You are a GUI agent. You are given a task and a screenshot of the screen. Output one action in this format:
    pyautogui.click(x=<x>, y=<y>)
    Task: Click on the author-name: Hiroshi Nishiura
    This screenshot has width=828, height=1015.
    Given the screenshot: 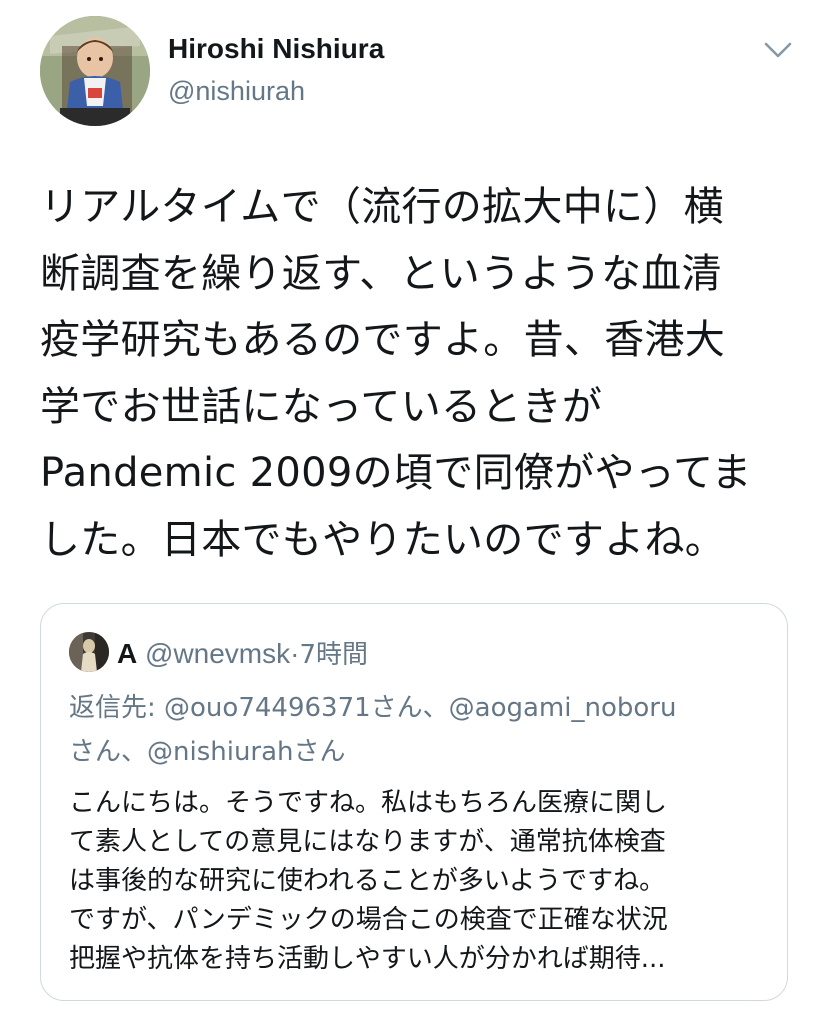 What is the action you would take?
    pyautogui.click(x=276, y=49)
    